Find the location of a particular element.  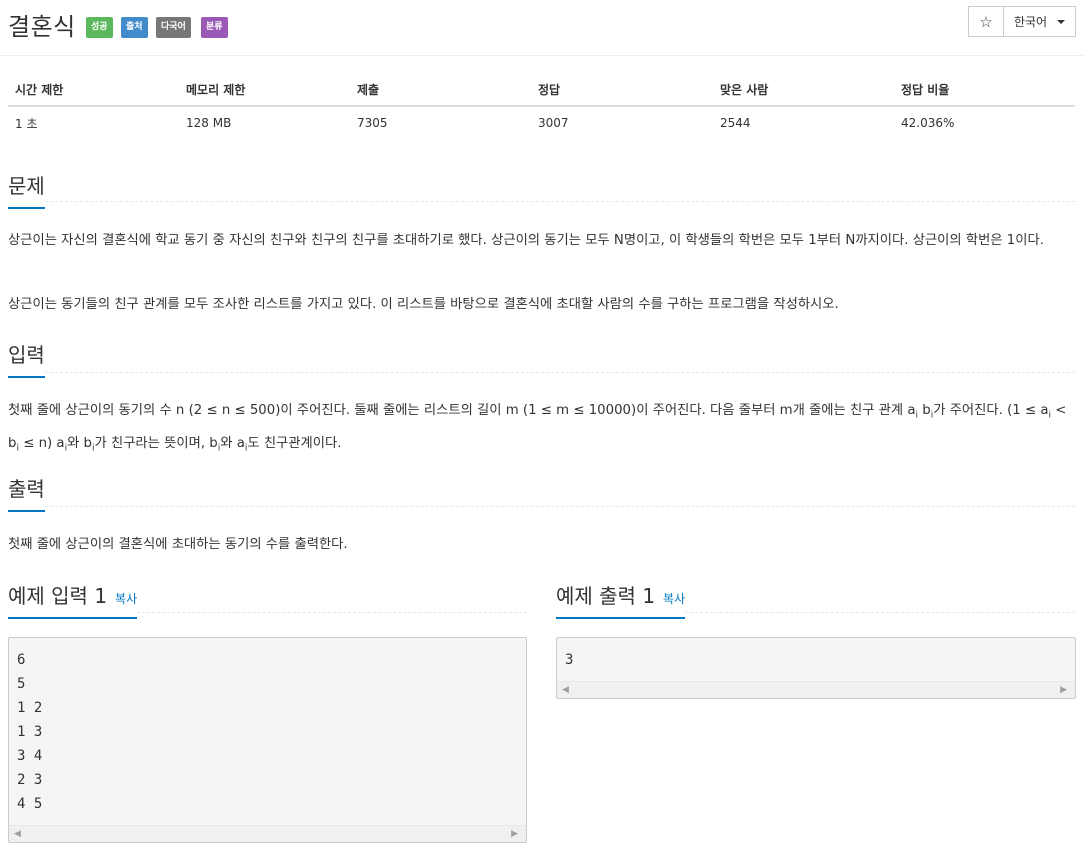

table-header-row: 시간 제한 메모리 제한 제출 정답 맞은 사람 정답 비율 is located at coordinates (541, 90).